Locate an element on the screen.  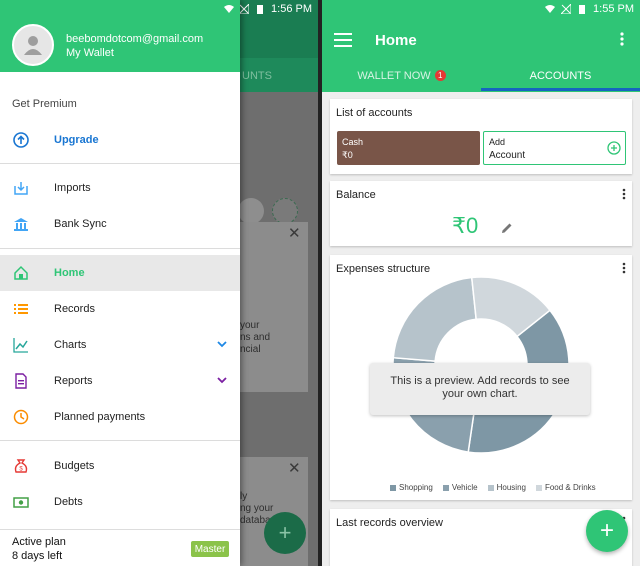
account-balance: ₹0 is located at coordinates (347, 155).